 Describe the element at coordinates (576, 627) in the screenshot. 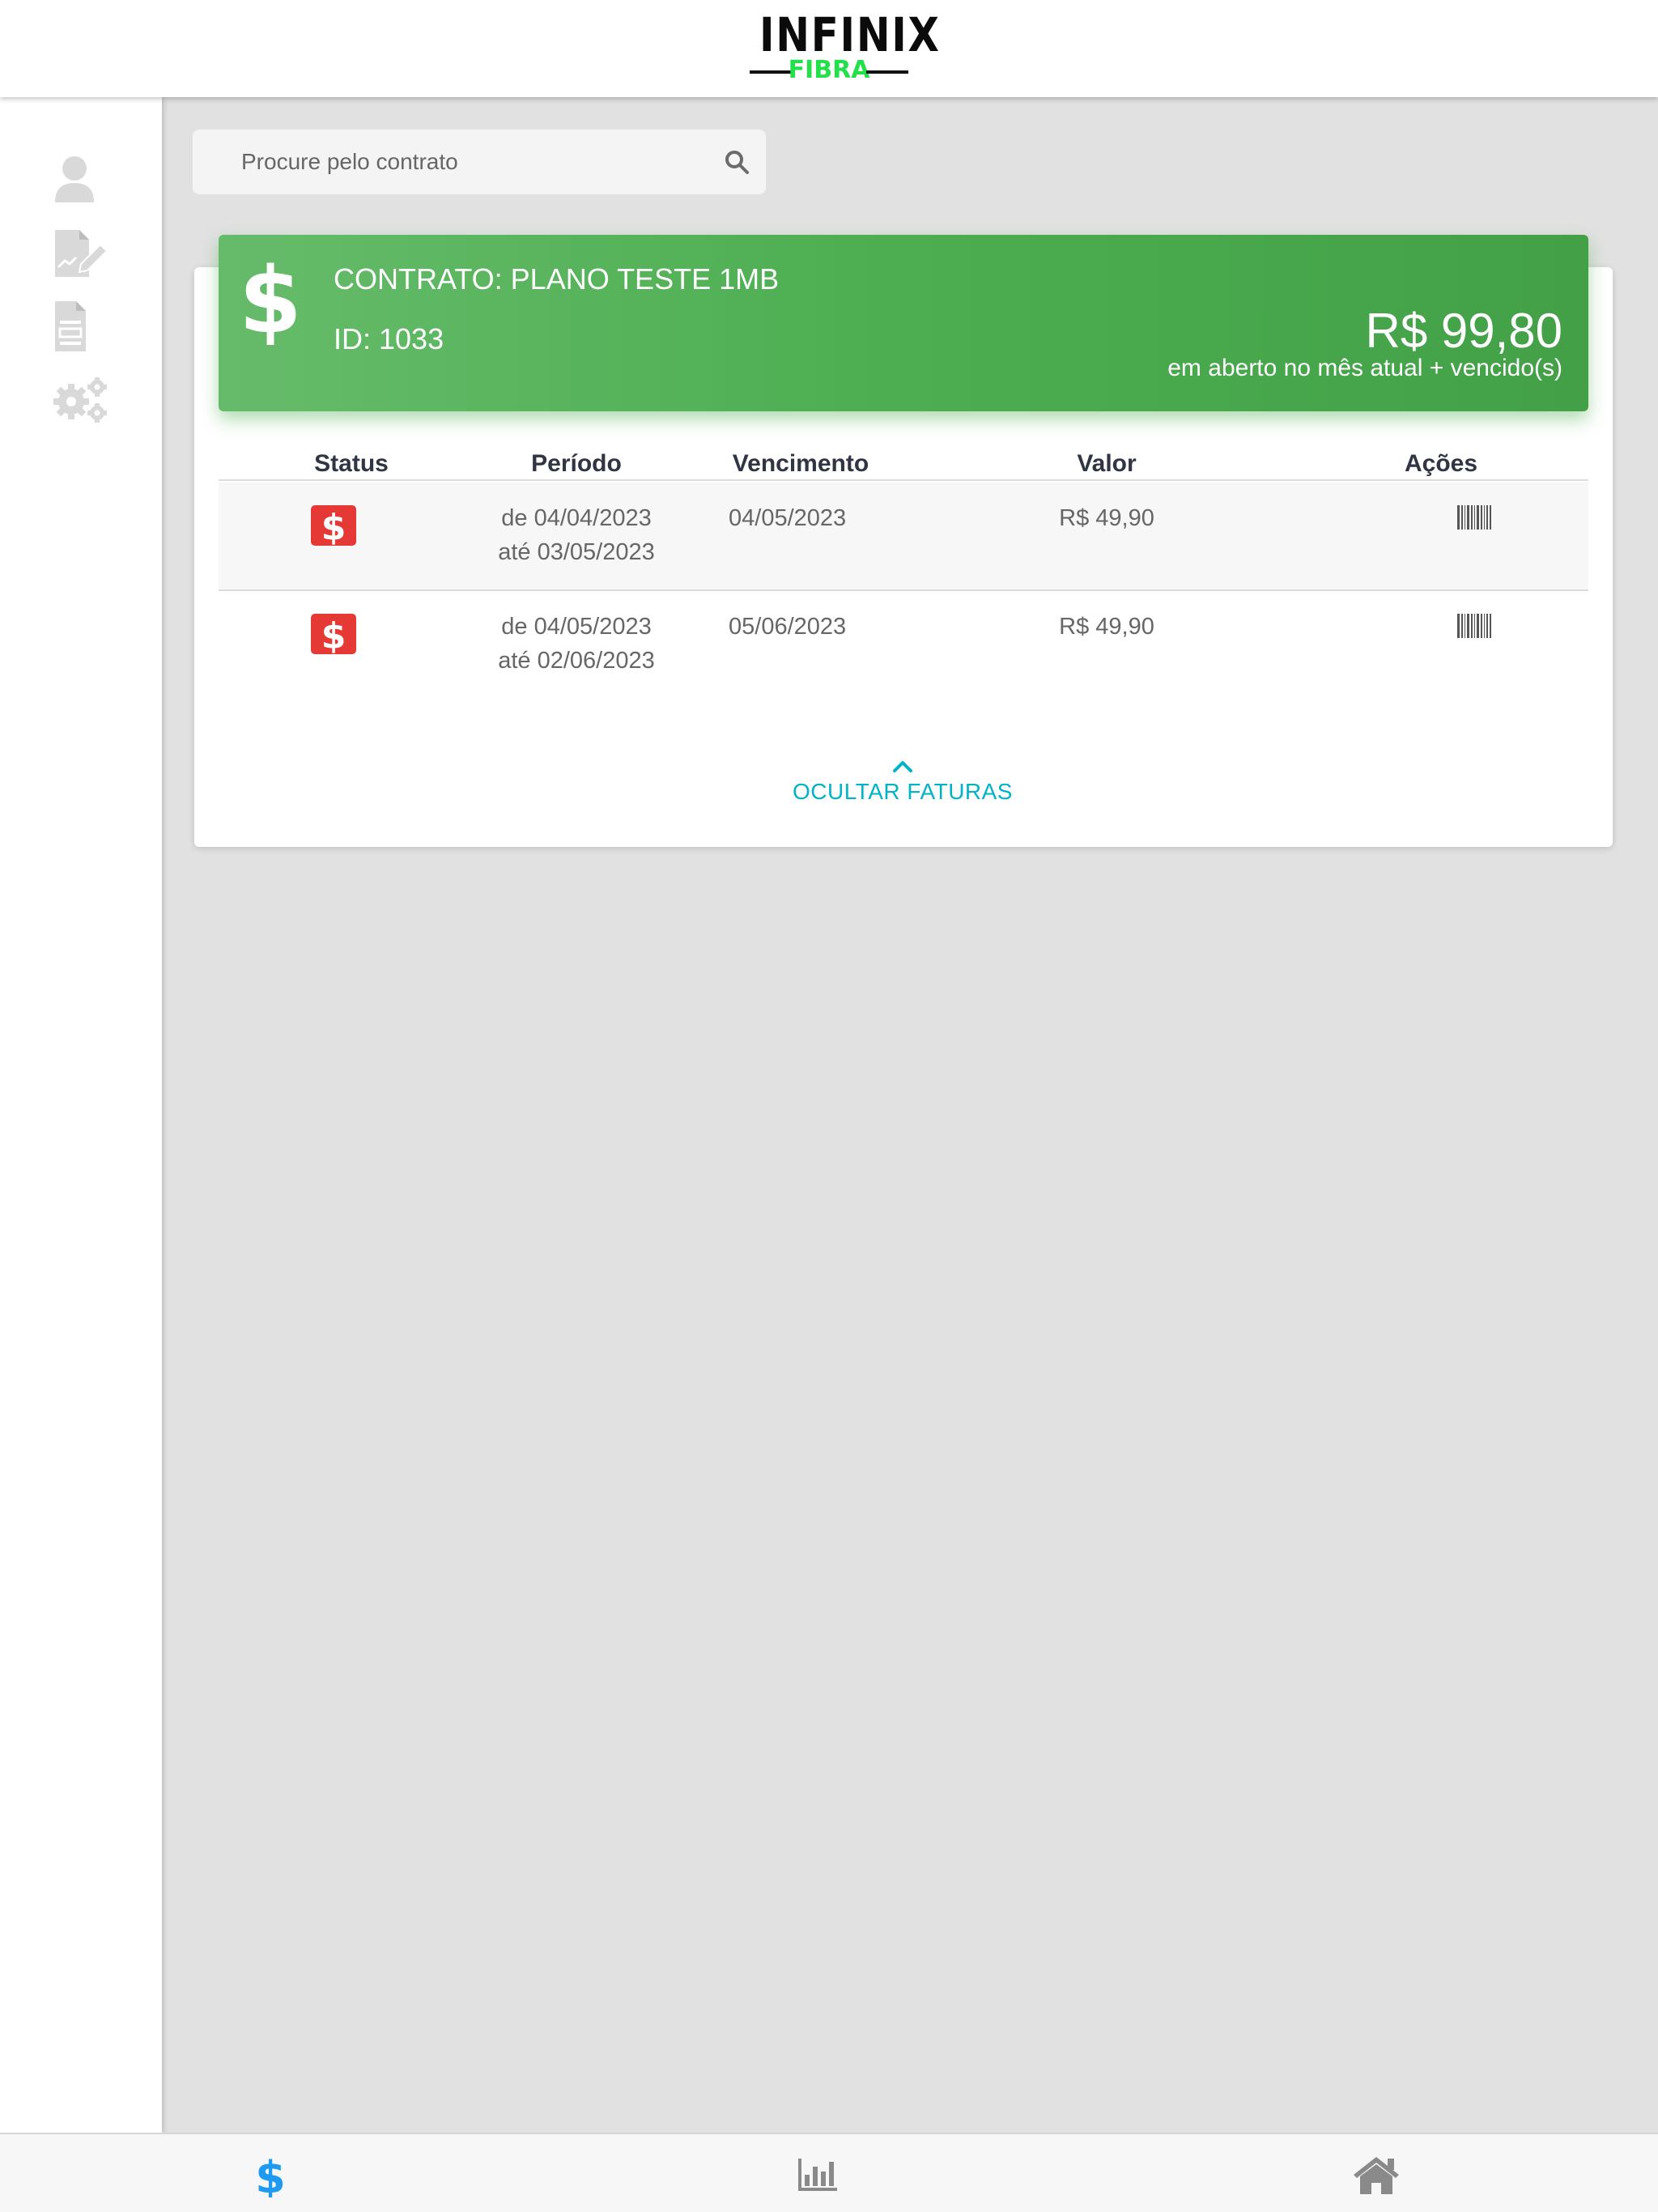

I see `period-from: de 04/05/2023` at that location.